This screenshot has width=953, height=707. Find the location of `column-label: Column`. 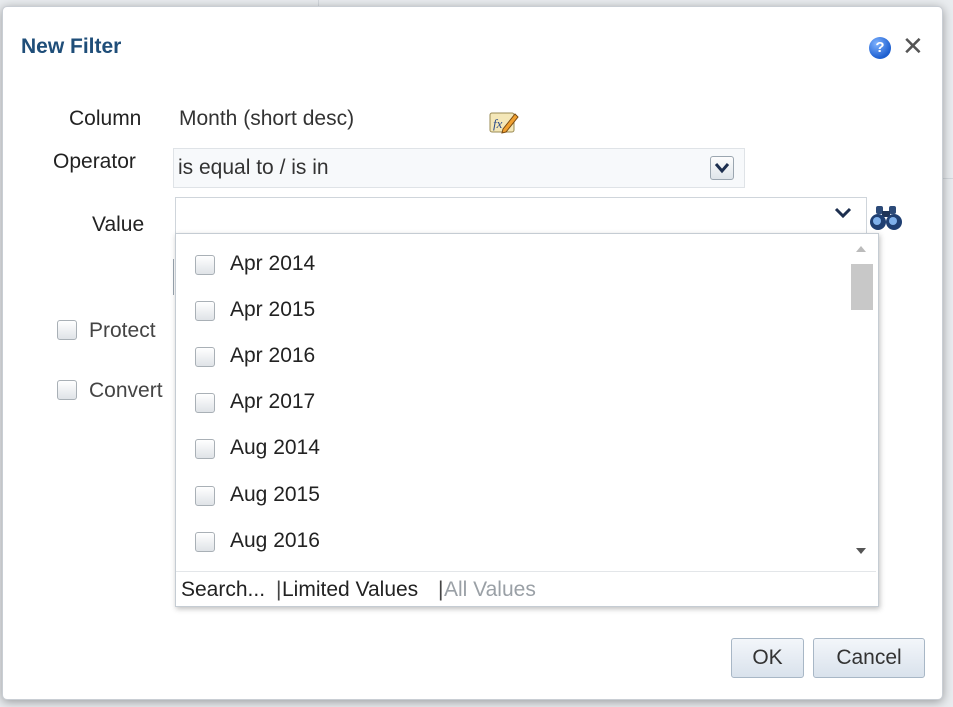

column-label: Column is located at coordinates (105, 118).